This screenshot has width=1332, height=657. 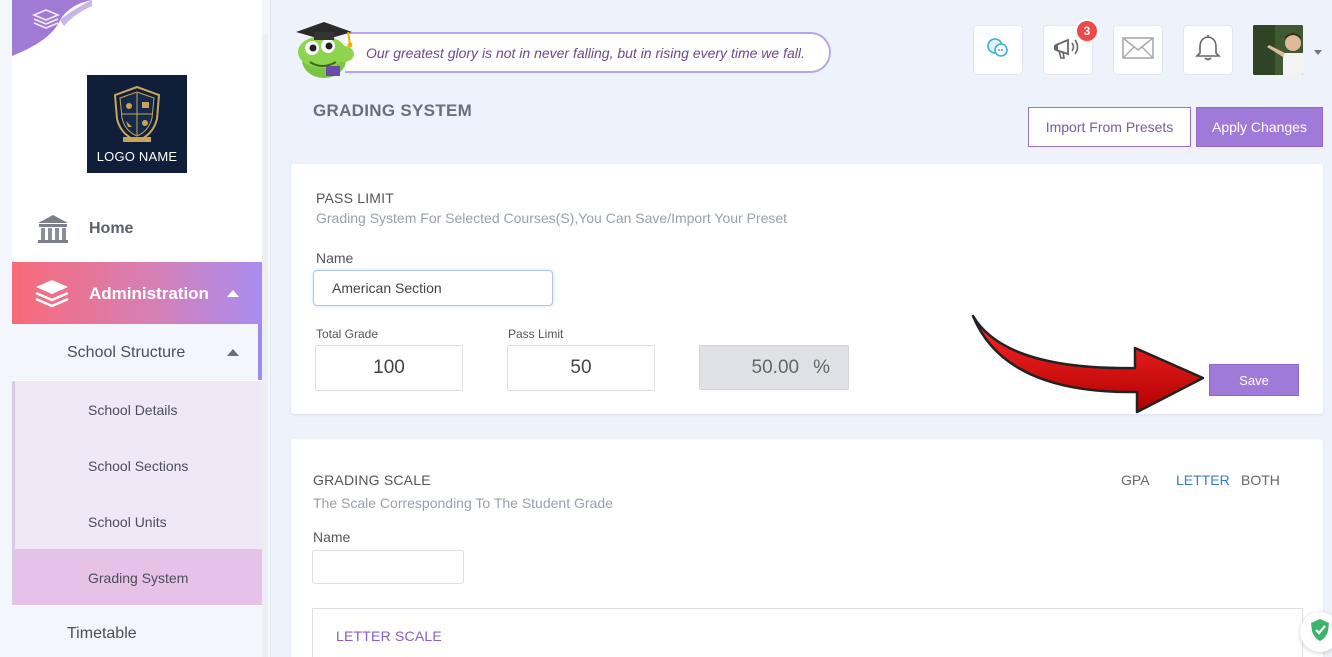 I want to click on letter-scale-panel: LETTER SCALE, so click(x=807, y=632).